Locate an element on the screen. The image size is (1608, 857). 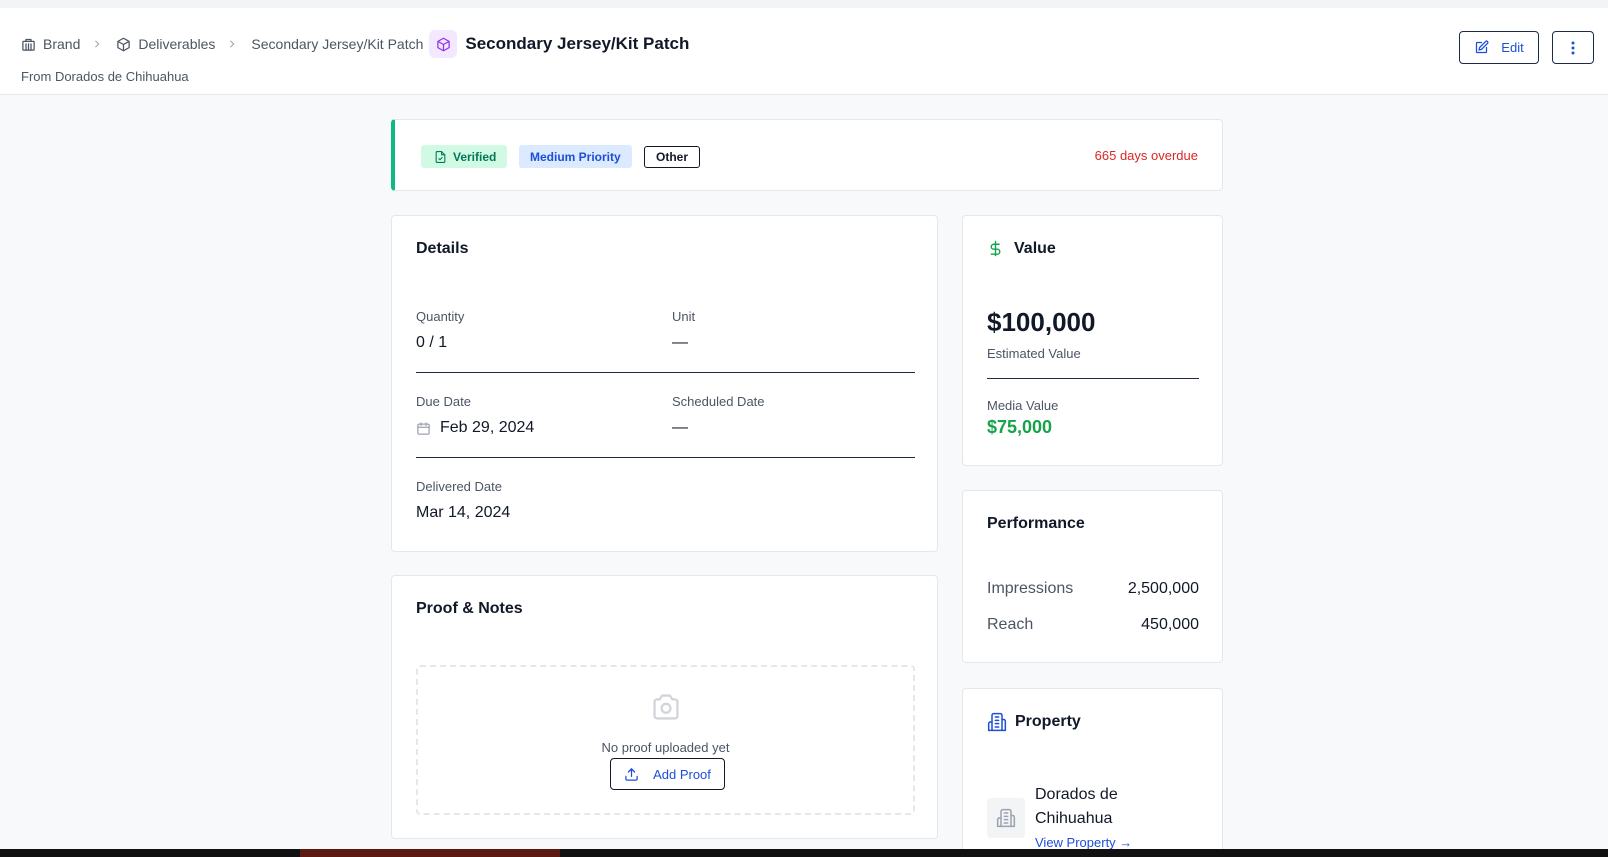
property-name: Dorados de Chihuahua is located at coordinates (1076, 806).